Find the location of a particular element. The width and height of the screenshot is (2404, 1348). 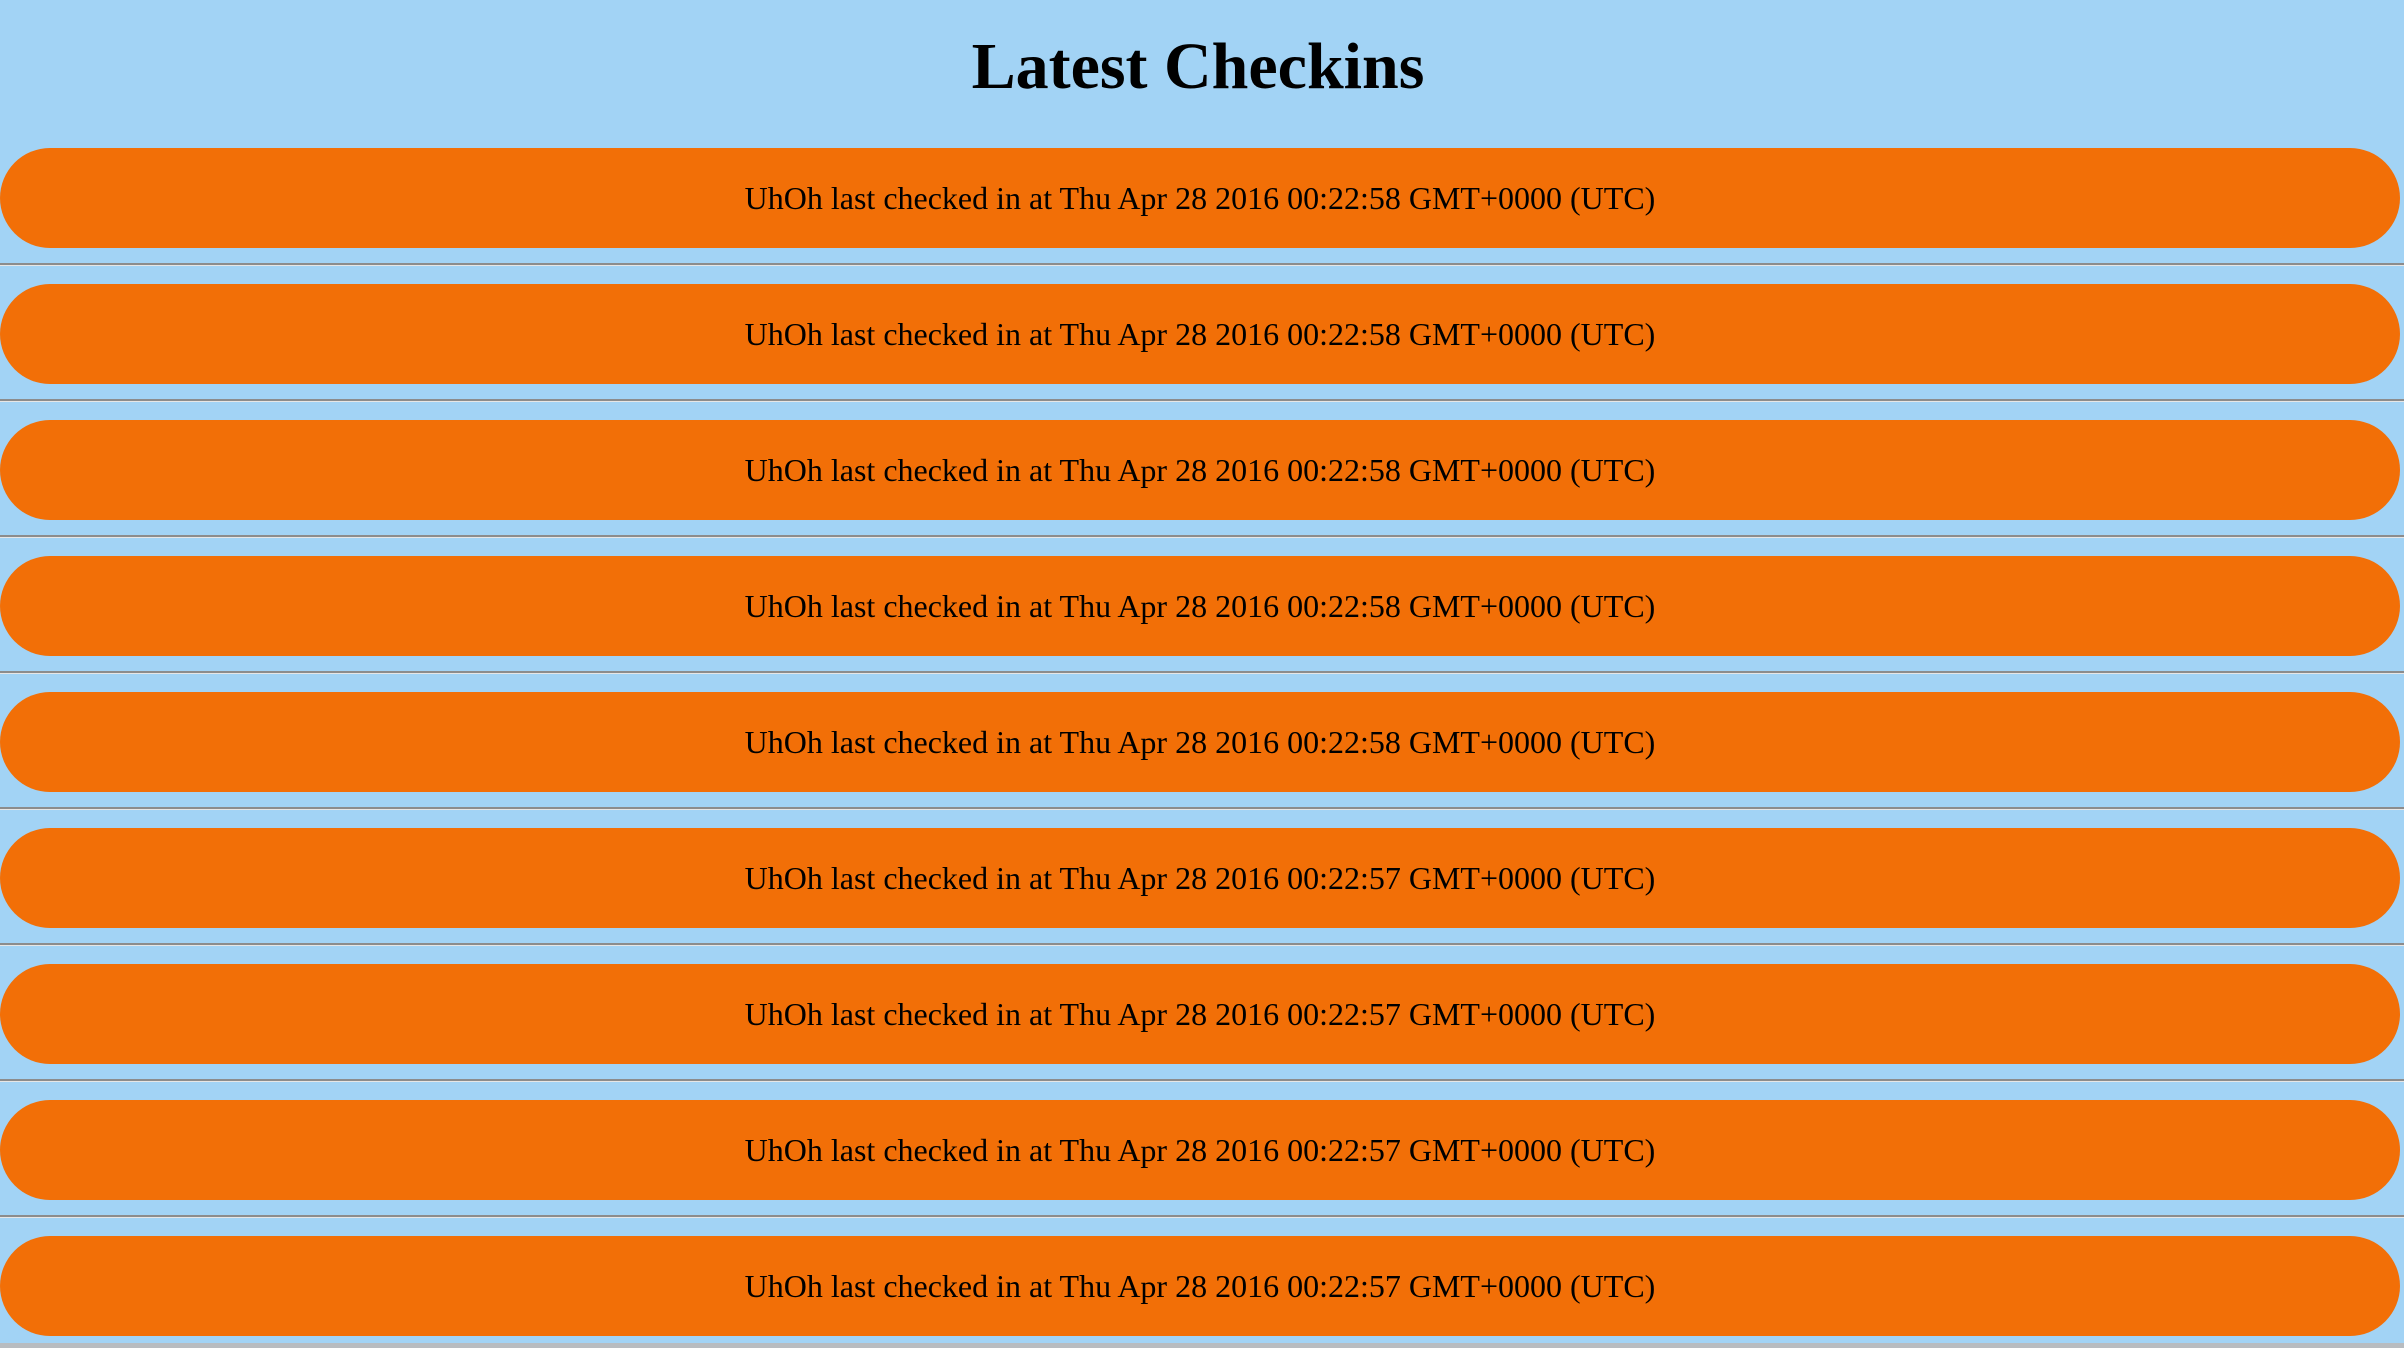

page-title: Latest Checkins is located at coordinates (1198, 66).